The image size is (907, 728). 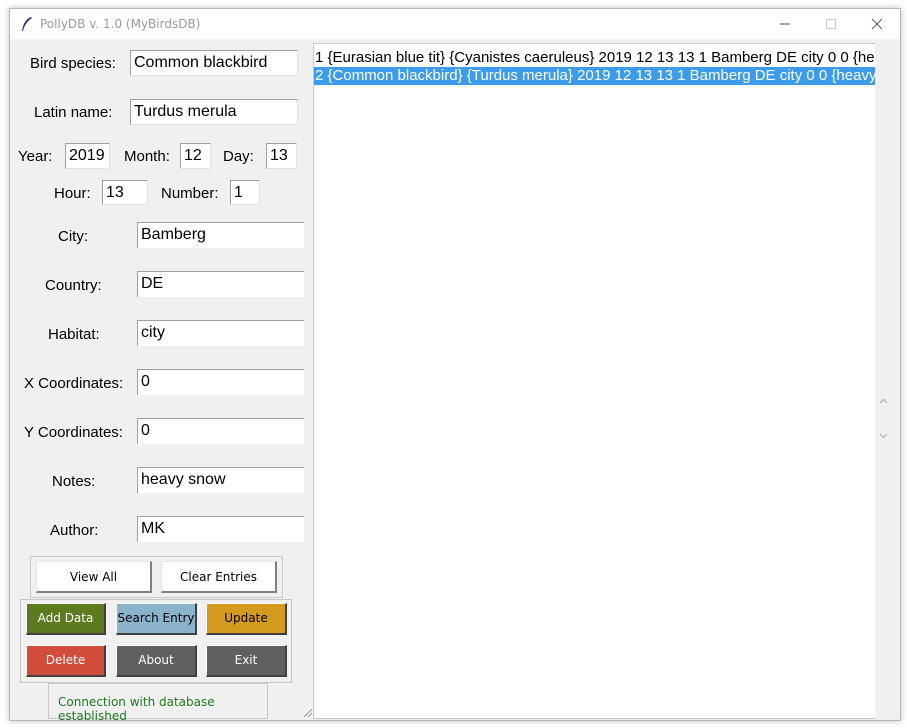 I want to click on latin-name-field: Turdus merula, so click(x=214, y=112).